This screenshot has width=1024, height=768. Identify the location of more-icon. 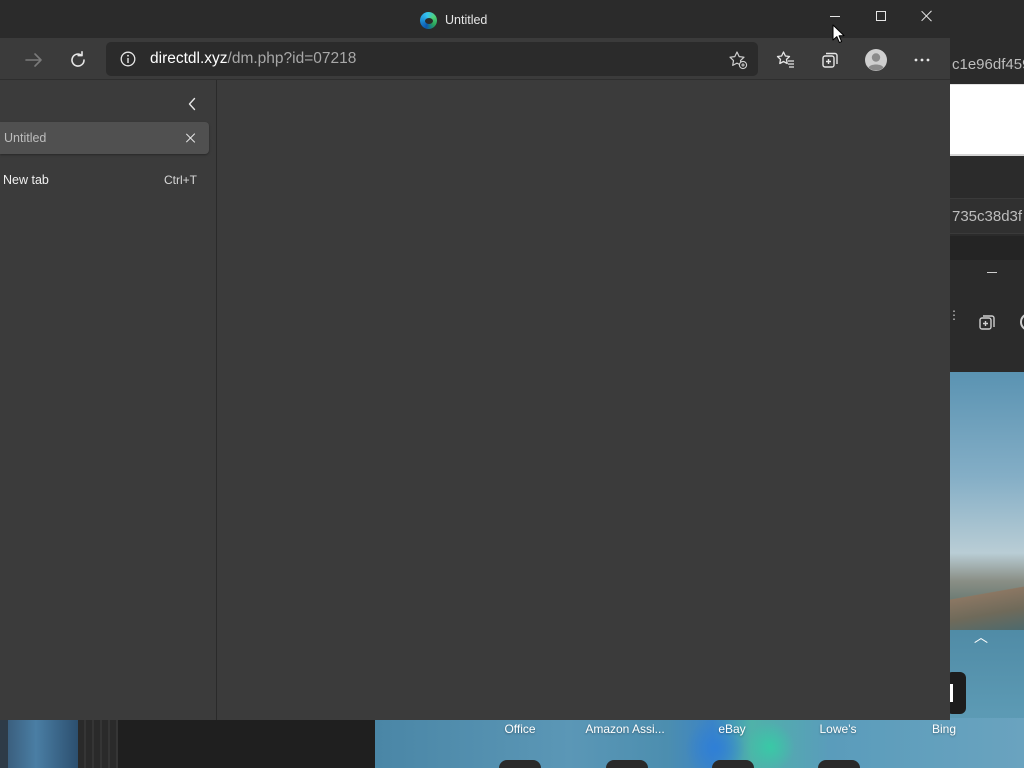
(922, 60).